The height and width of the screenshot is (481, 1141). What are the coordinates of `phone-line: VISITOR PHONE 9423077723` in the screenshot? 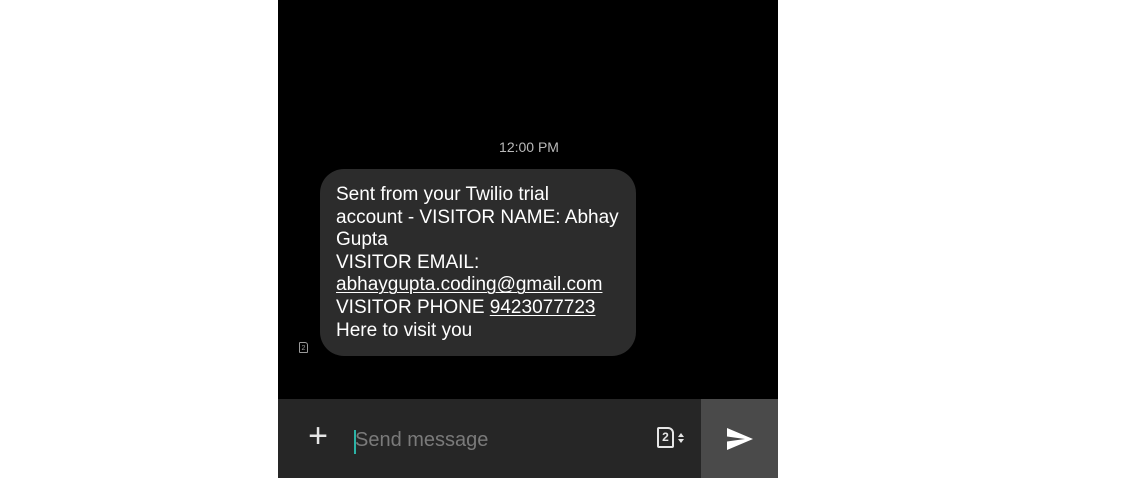 It's located at (479, 308).